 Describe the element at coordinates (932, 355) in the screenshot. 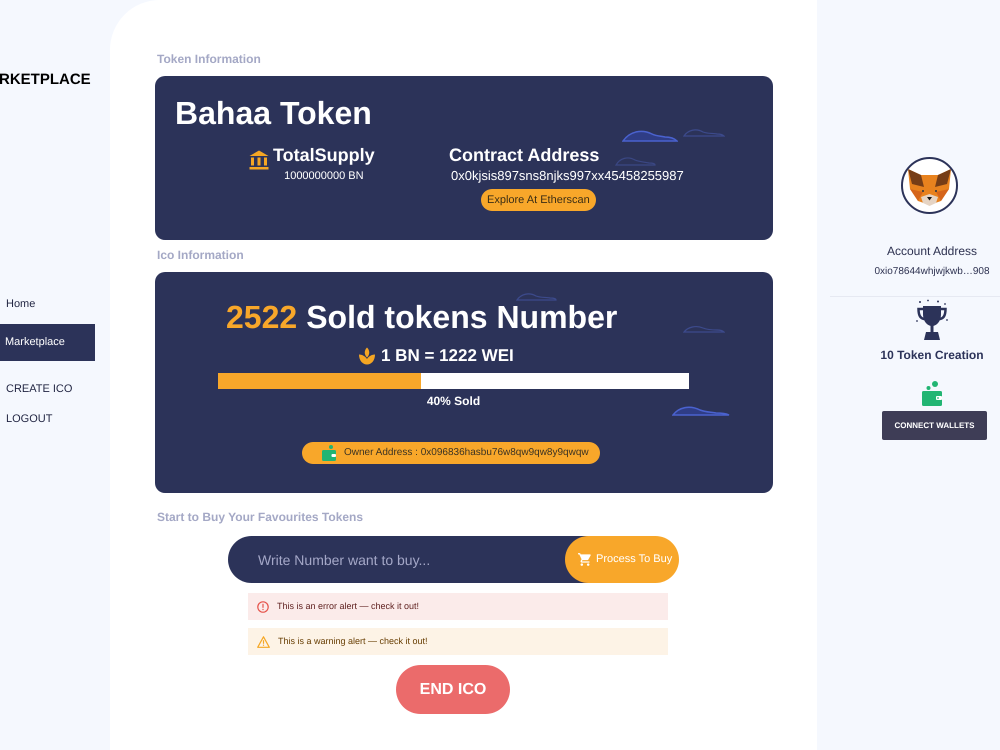

I see `token-creation-count: 10 Token Creation` at that location.